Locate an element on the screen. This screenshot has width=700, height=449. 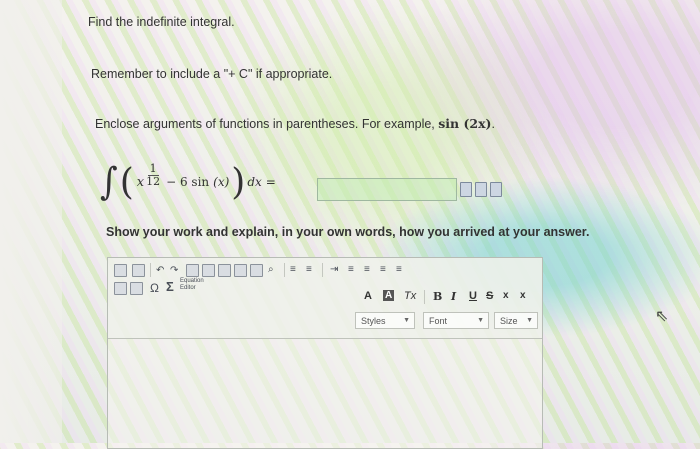
exponent-fraction: 1 12 is located at coordinates (153, 174).